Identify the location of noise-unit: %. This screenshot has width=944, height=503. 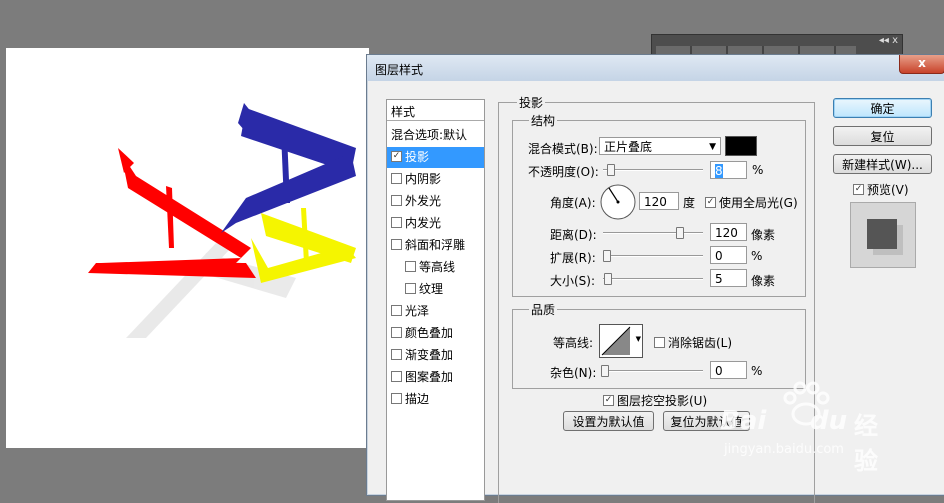
(757, 371).